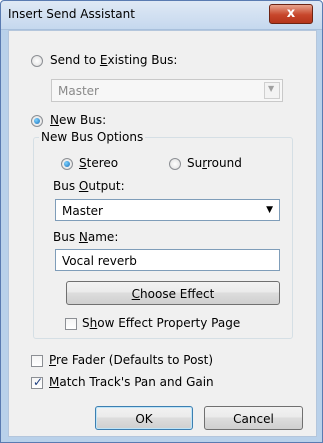  What do you see at coordinates (37, 361) in the screenshot?
I see `pre-fader-checkbox` at bounding box center [37, 361].